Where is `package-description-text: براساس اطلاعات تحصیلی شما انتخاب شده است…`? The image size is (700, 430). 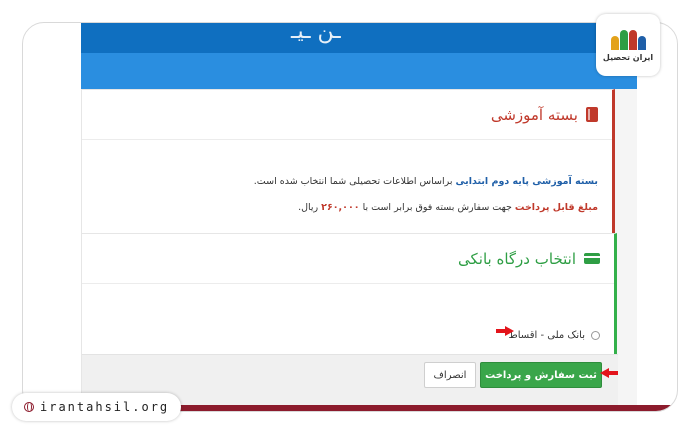 package-description-text: براساس اطلاعات تحصیلی شما انتخاب شده است… is located at coordinates (354, 181).